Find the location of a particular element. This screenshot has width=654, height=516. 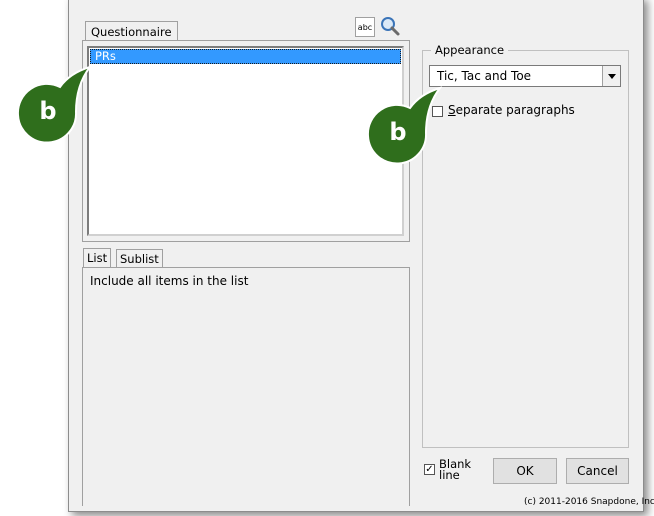

abc-label: abc is located at coordinates (365, 27).